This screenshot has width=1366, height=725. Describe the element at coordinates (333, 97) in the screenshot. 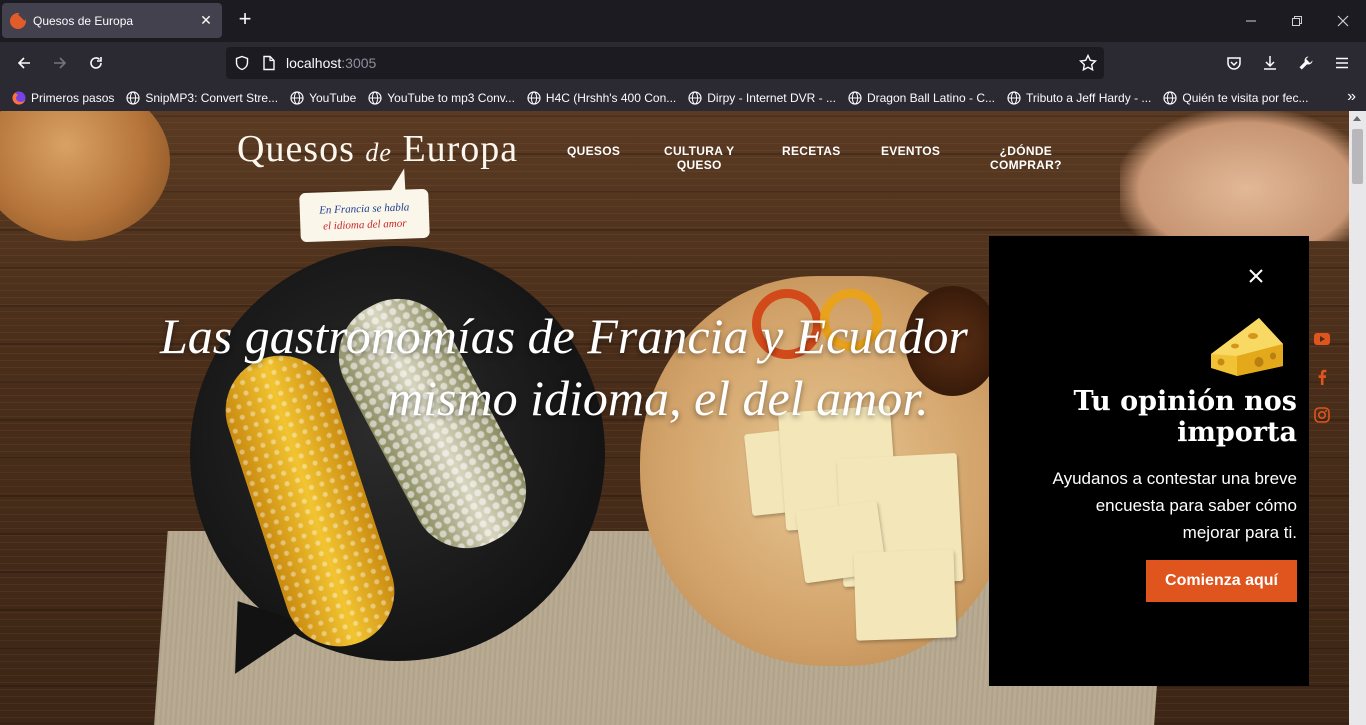

I see `bookmark-label: YouTube` at that location.